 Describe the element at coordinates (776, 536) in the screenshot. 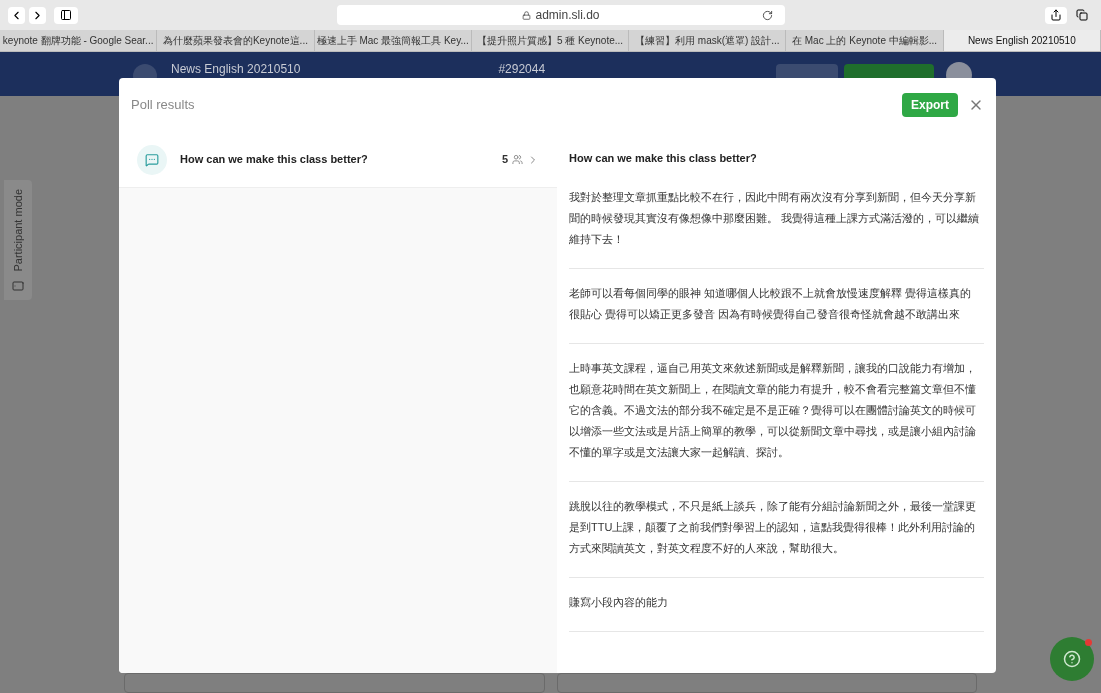

I see `answer-text: 跳脫以往的教學模式，不只是紙上談兵，除了能有分組討論新聞之外，最後一堂課更是到TTU上課，顛覆了之前我們對學習上的認知，這點我覺得很棒！此外利用討論的方式來閱讀英文，對英文程度不好的人來說，幫助很大。` at that location.